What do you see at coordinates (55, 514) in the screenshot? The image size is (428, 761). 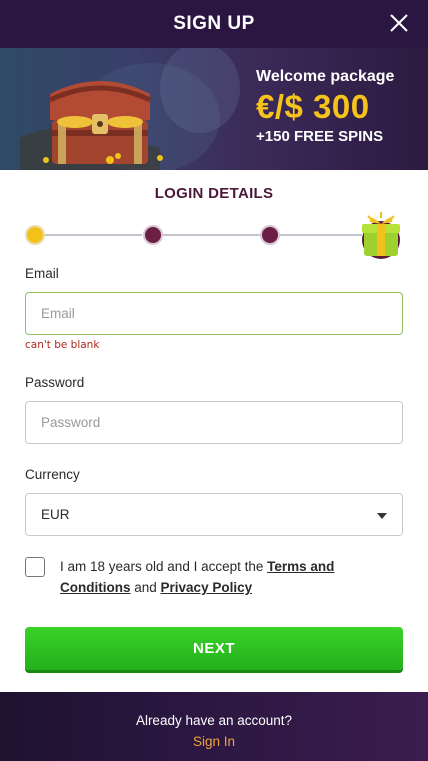 I see `currency-value: EUR` at bounding box center [55, 514].